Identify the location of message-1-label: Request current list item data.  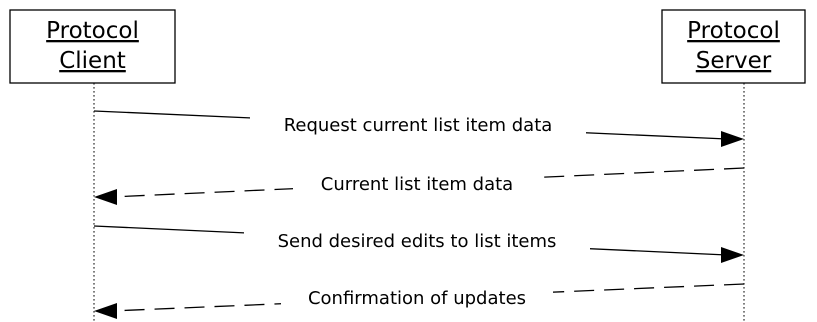
(418, 125).